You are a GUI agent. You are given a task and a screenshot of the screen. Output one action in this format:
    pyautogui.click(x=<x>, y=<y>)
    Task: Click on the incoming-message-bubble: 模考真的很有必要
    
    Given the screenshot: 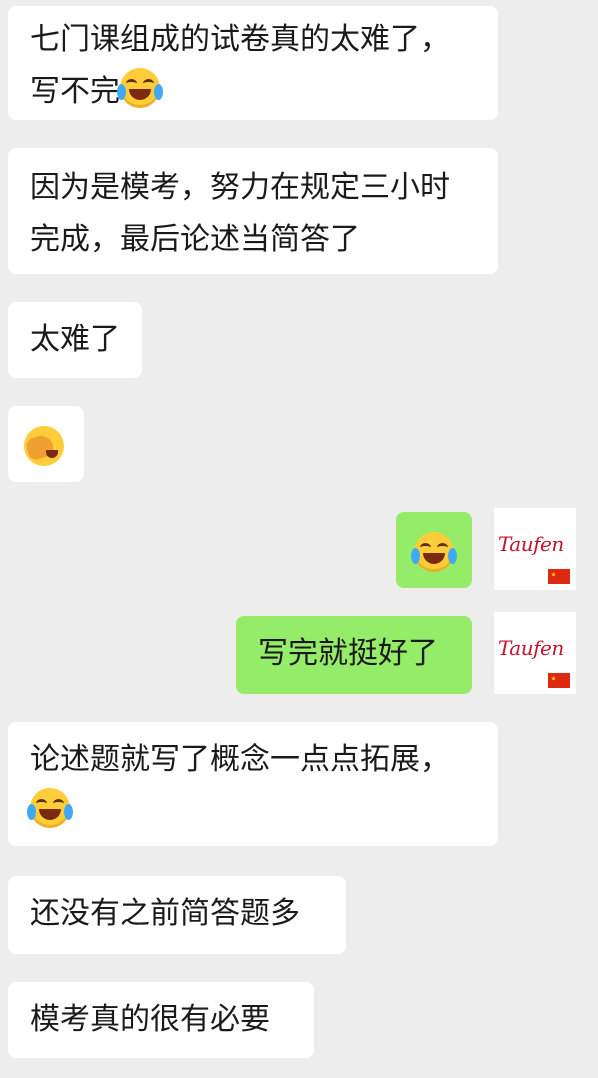 What is the action you would take?
    pyautogui.click(x=161, y=1020)
    